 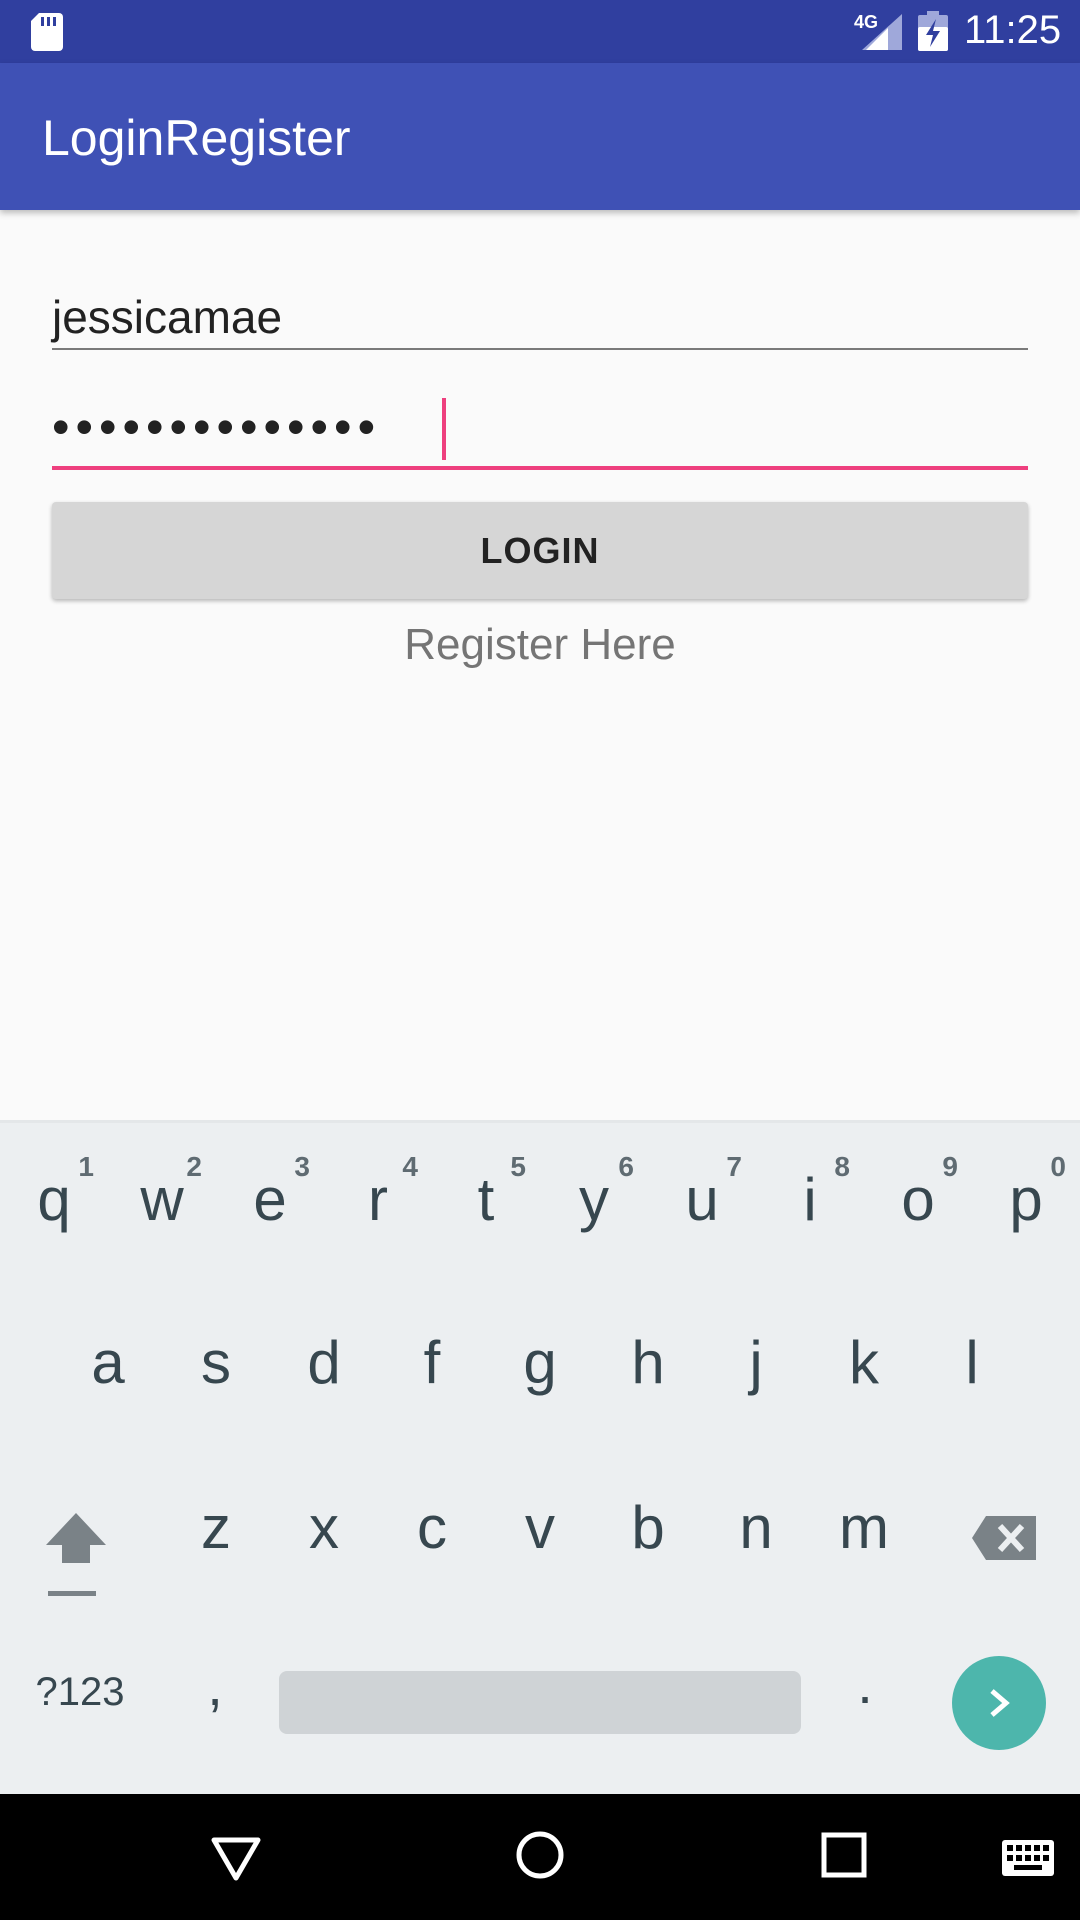 What do you see at coordinates (432, 1362) in the screenshot?
I see `key-label: f` at bounding box center [432, 1362].